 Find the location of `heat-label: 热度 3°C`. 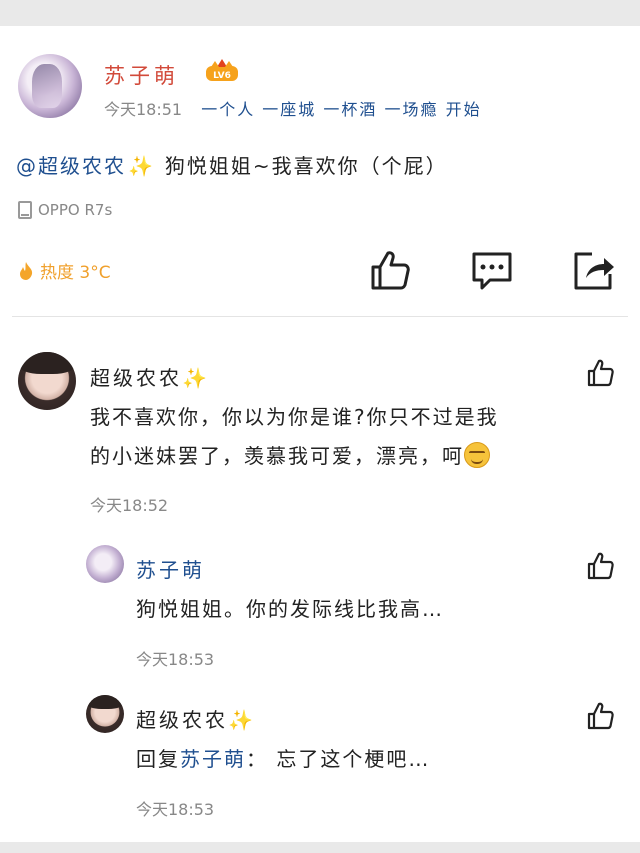

heat-label: 热度 3°C is located at coordinates (75, 273).